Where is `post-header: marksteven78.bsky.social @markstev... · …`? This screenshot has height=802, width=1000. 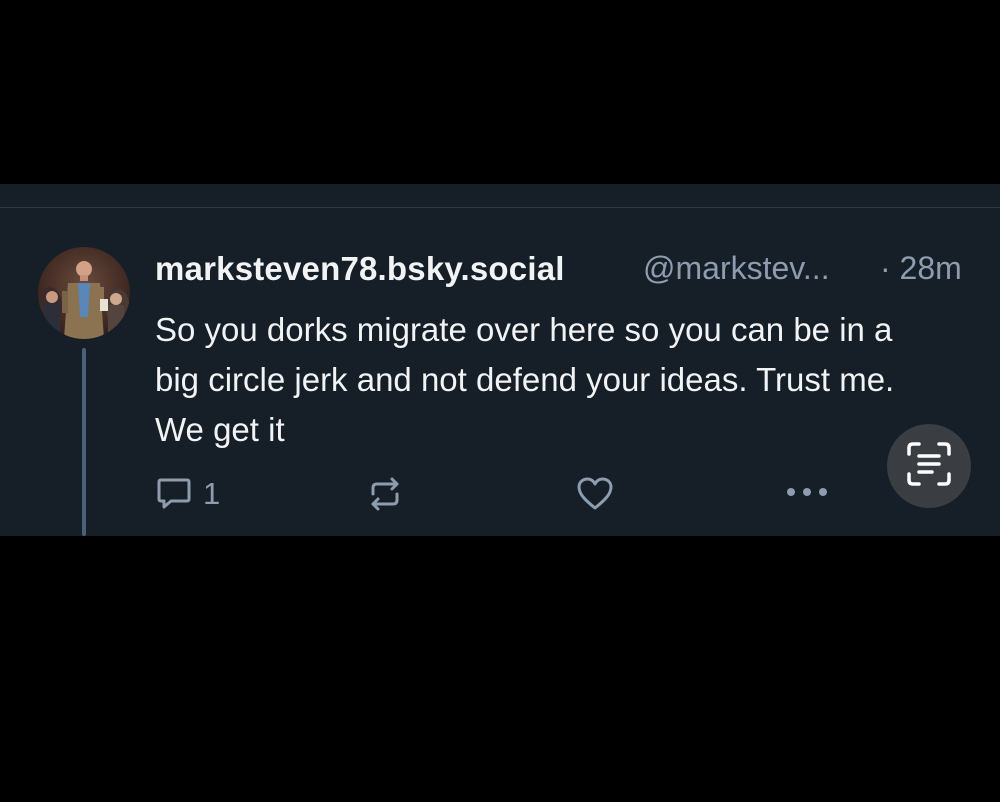
post-header: marksteven78.bsky.social @markstev... · … is located at coordinates (570, 270).